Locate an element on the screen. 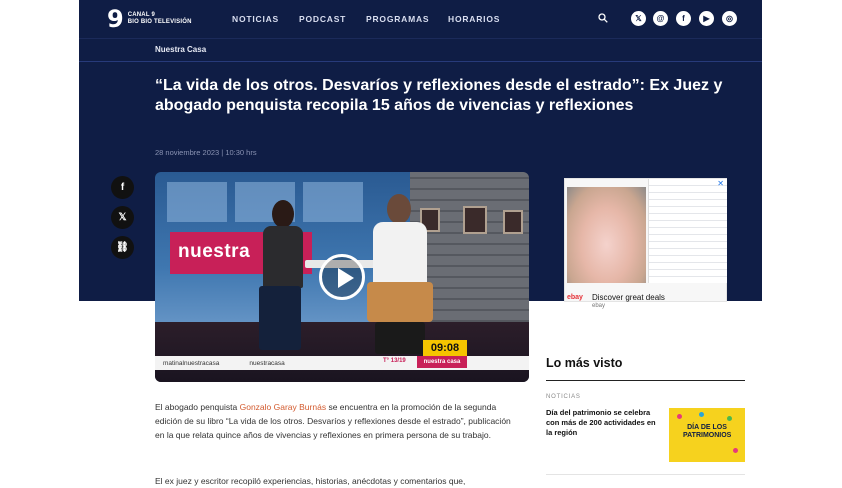  most-viewed-divider-bottom is located at coordinates (645, 474).